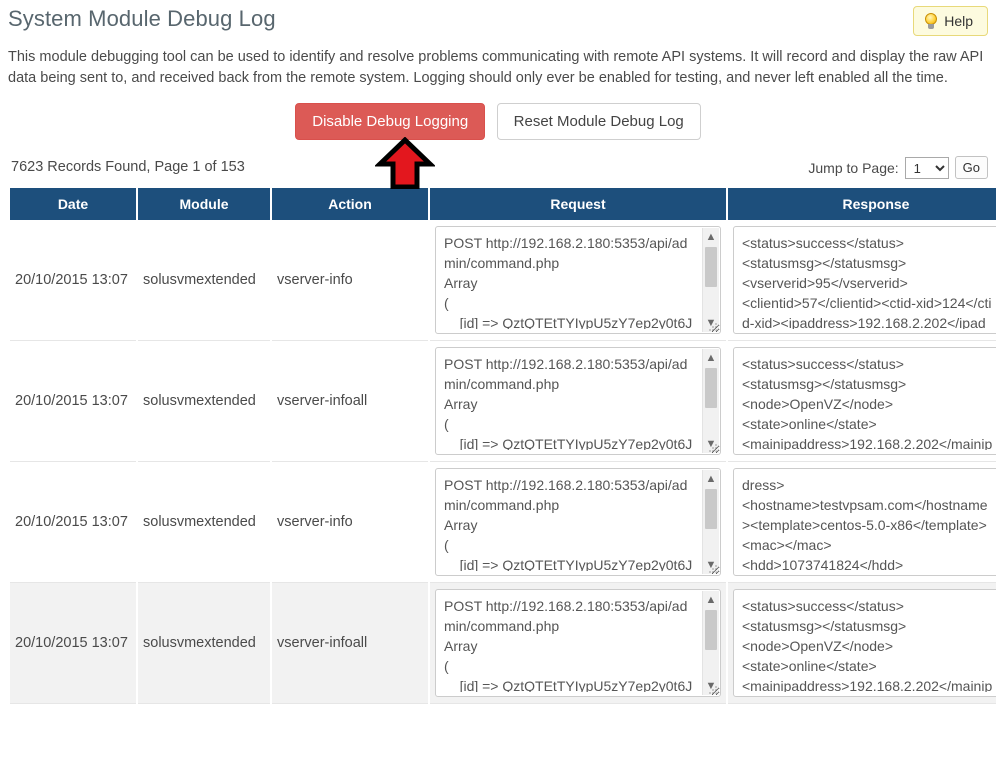 The image size is (996, 769). Describe the element at coordinates (926, 167) in the screenshot. I see `jump-to-page-select: 12345` at that location.